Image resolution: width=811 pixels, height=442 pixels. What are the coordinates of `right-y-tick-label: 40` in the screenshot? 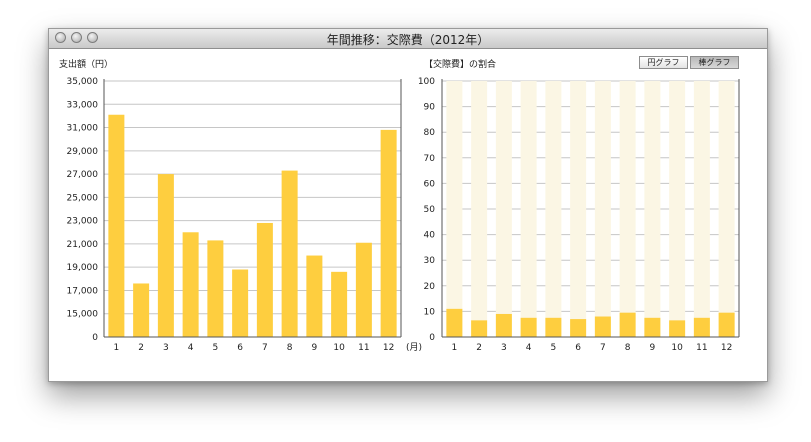 It's located at (430, 236).